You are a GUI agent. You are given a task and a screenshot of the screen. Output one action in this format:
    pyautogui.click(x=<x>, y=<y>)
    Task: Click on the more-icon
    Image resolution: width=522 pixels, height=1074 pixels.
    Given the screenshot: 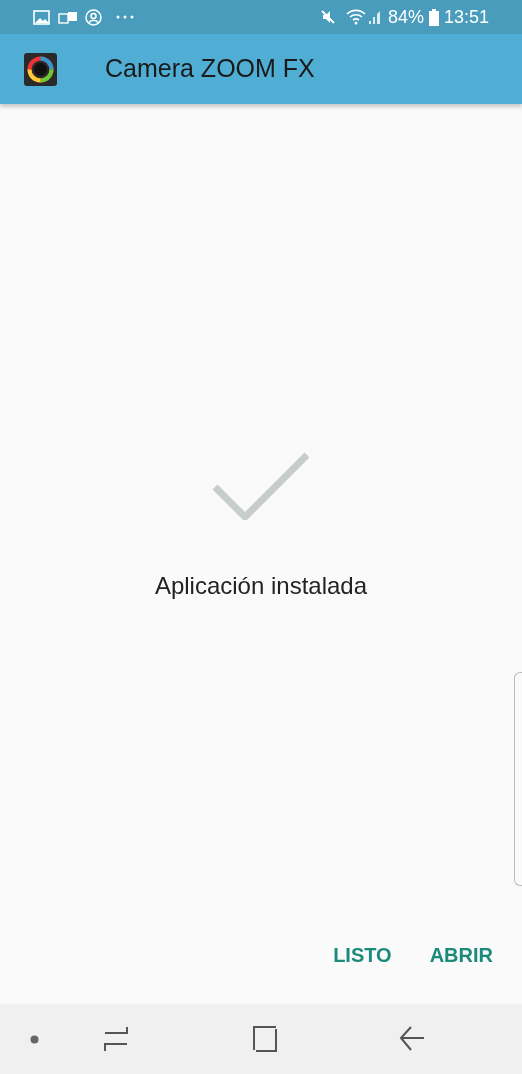 What is the action you would take?
    pyautogui.click(x=125, y=17)
    